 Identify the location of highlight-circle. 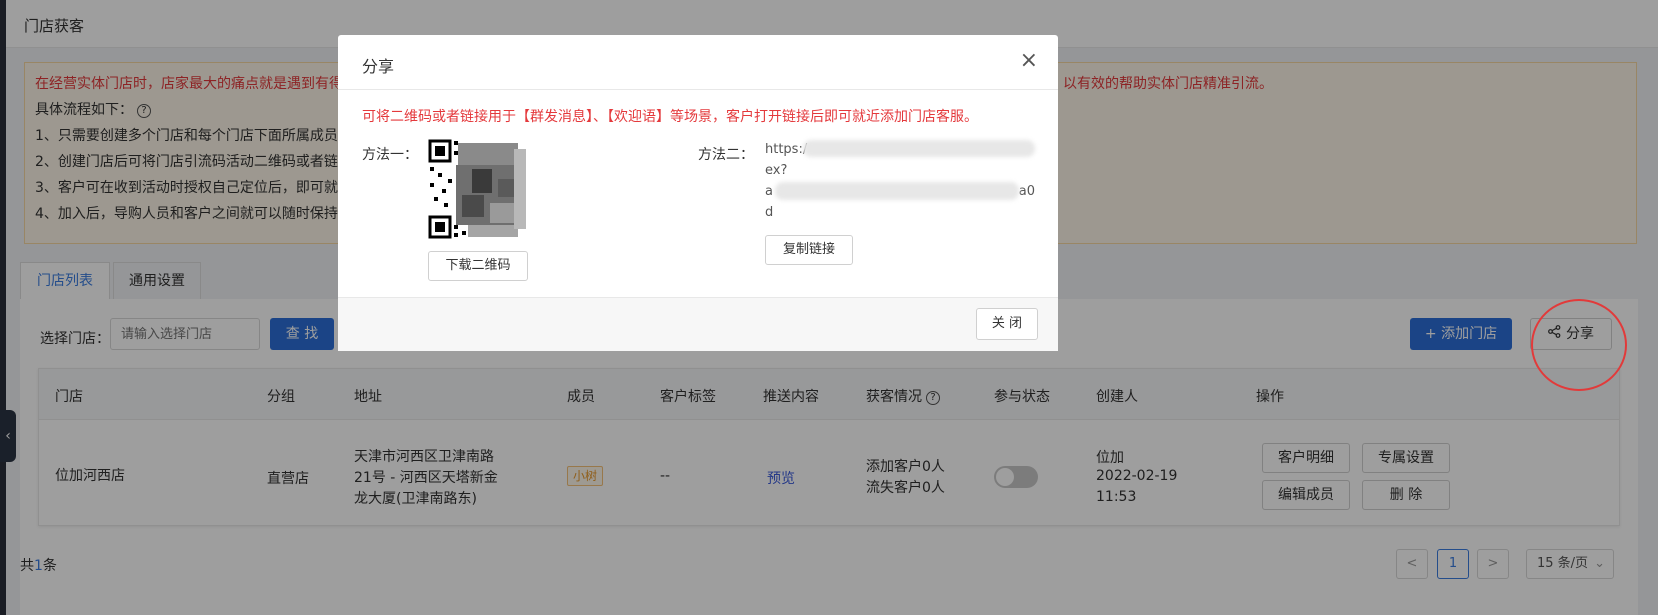
(1579, 345).